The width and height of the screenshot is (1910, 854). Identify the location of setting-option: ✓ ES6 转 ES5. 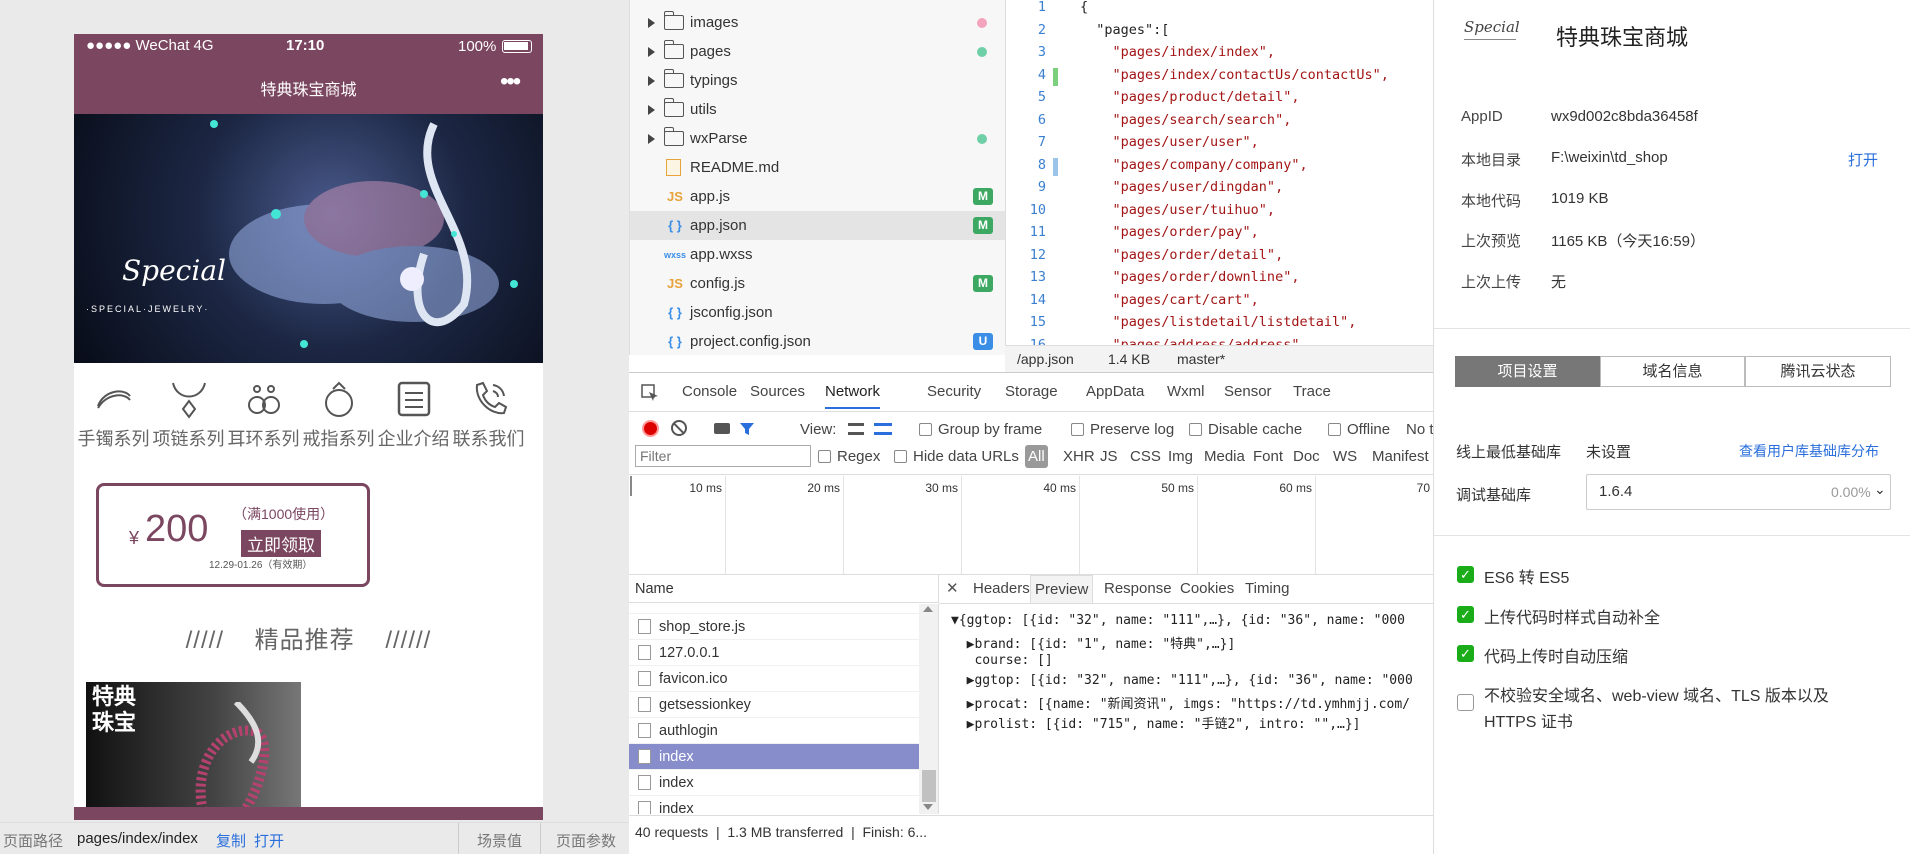
(1672, 578).